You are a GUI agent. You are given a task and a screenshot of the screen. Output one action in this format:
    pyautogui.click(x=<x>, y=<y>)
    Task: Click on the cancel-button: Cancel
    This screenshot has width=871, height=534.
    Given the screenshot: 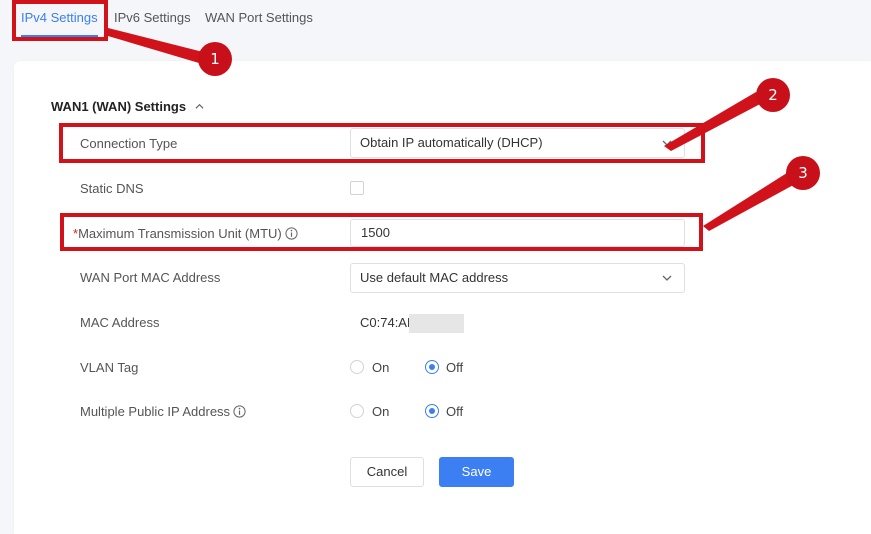 What is the action you would take?
    pyautogui.click(x=387, y=472)
    